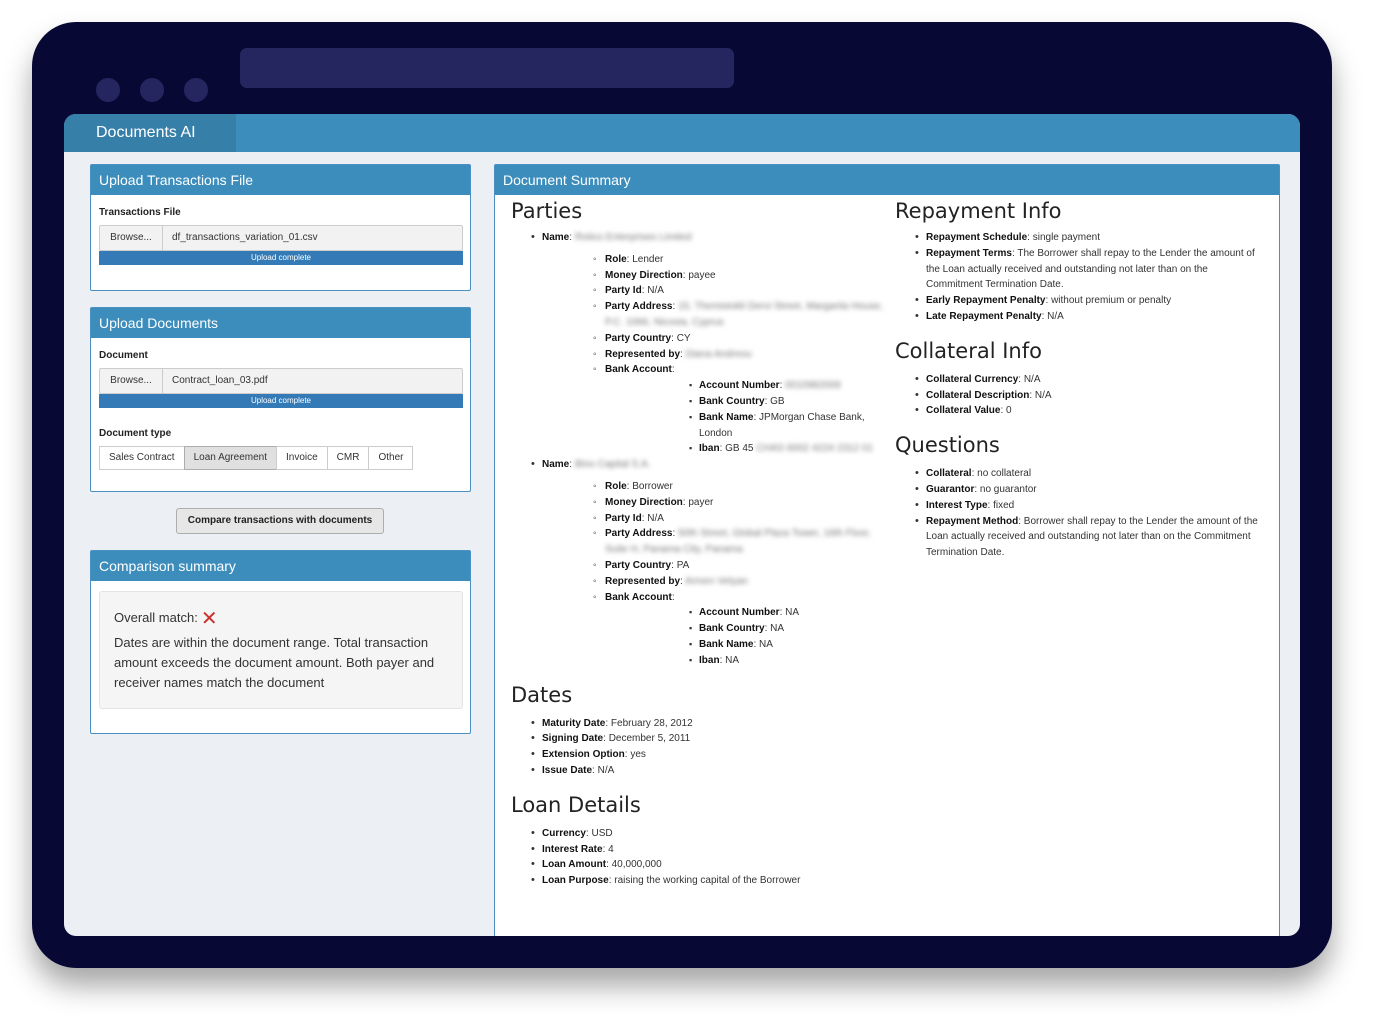  What do you see at coordinates (542, 694) in the screenshot?
I see `section-title-dates: Dates` at bounding box center [542, 694].